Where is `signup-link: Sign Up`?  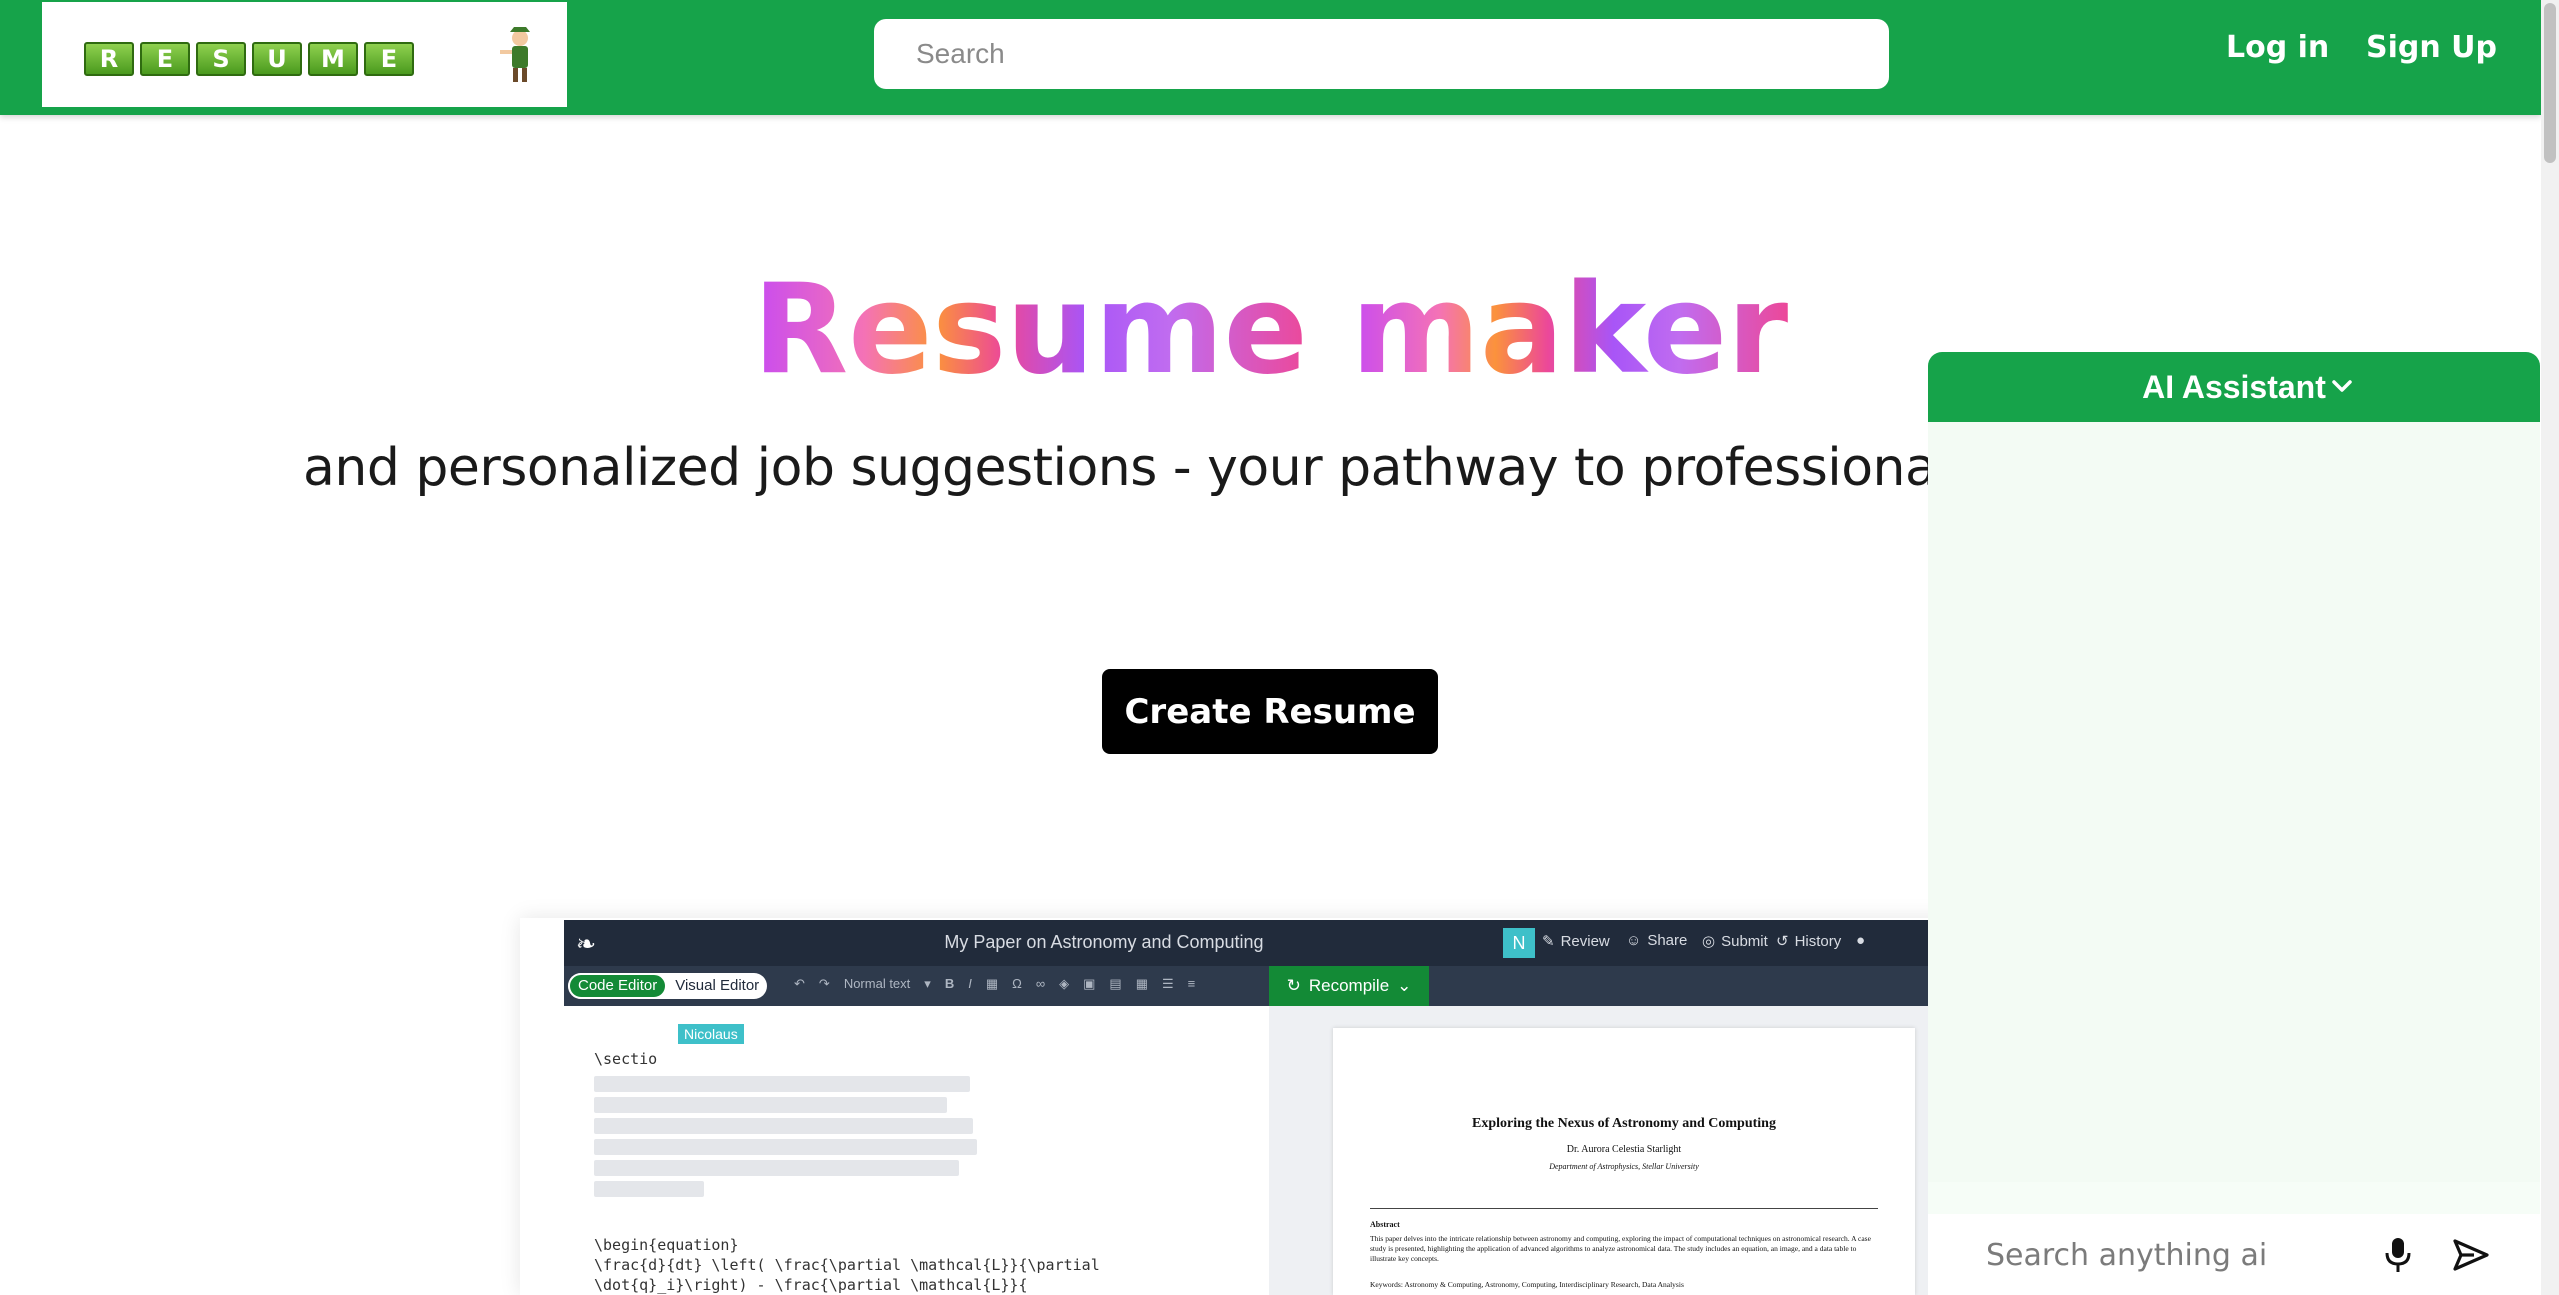
signup-link: Sign Up is located at coordinates (2431, 47).